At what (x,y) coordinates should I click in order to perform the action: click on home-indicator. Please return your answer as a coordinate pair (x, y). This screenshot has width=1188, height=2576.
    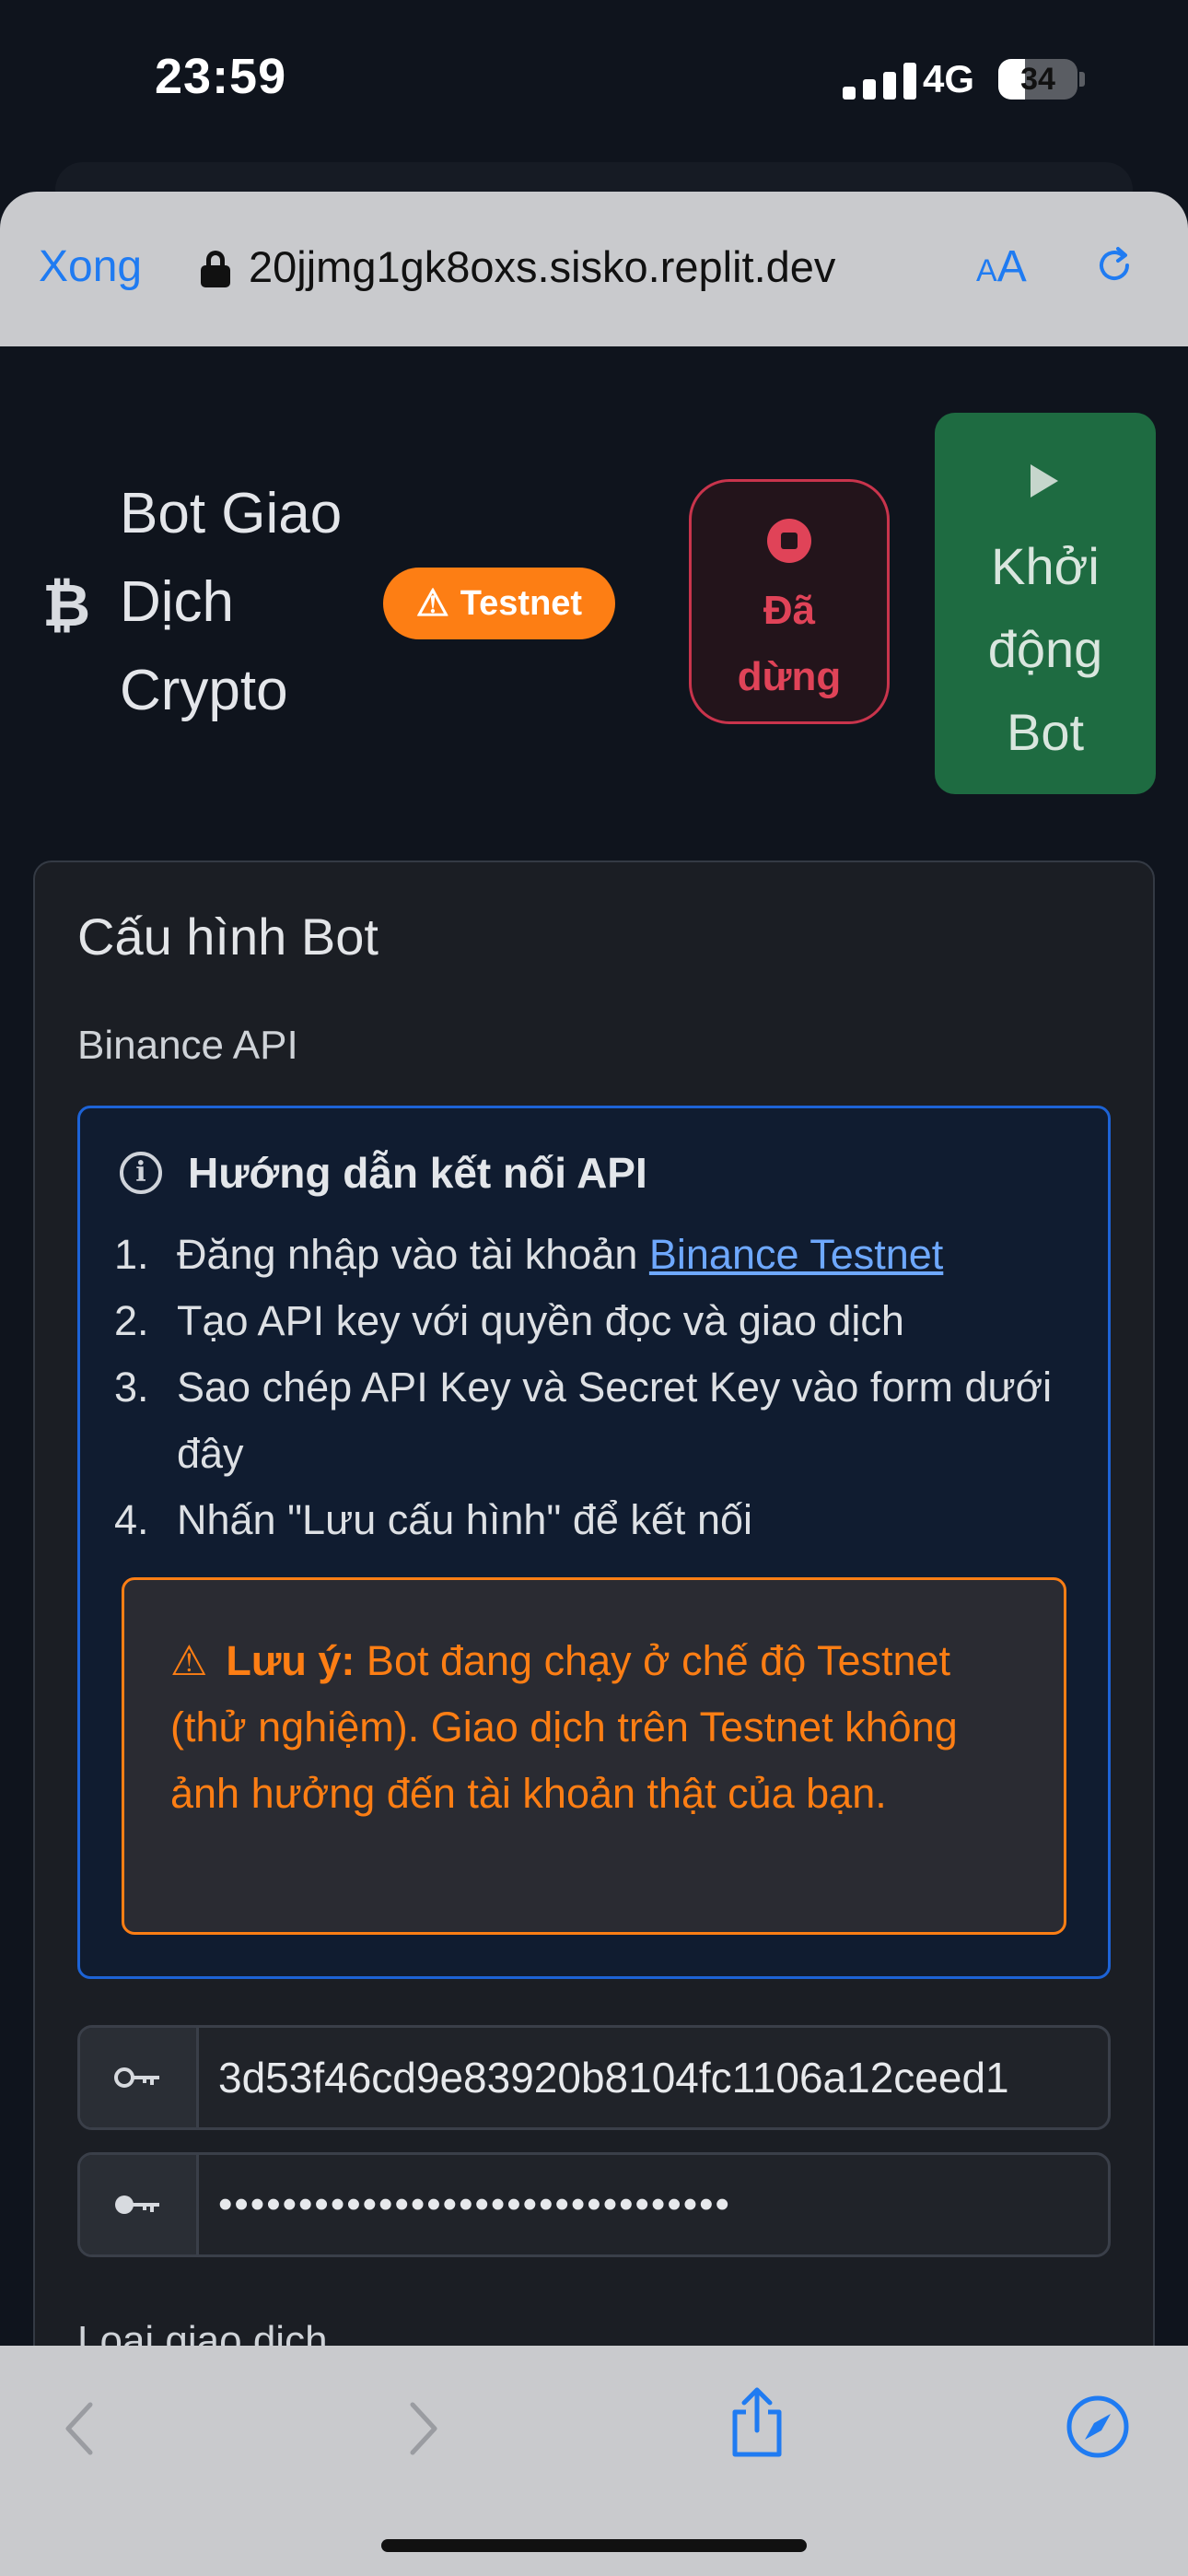
    Looking at the image, I should click on (594, 2545).